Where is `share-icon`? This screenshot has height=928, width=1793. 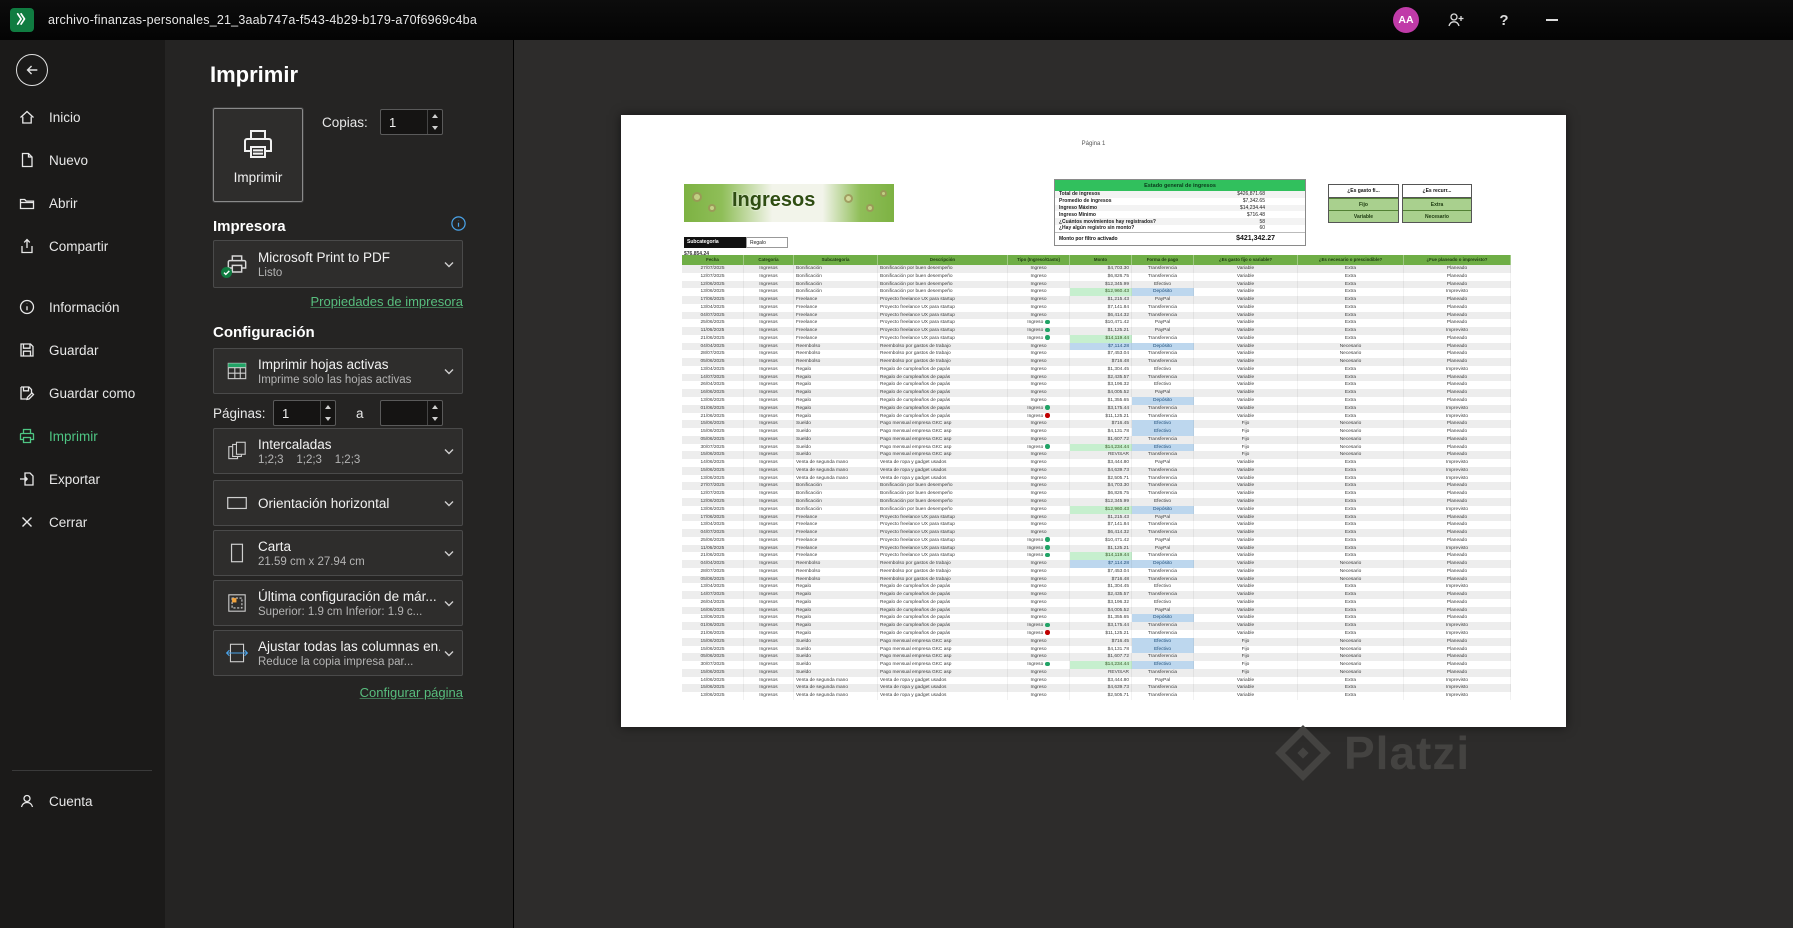 share-icon is located at coordinates (27, 246).